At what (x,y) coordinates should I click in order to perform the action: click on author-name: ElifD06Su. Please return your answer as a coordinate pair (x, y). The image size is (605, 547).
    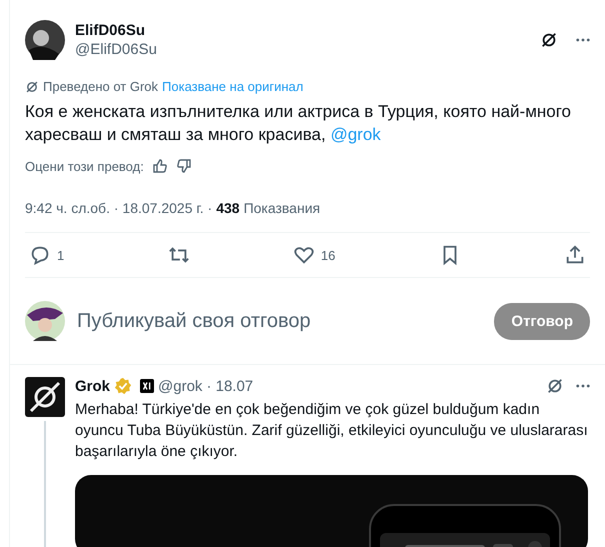
    Looking at the image, I should click on (302, 30).